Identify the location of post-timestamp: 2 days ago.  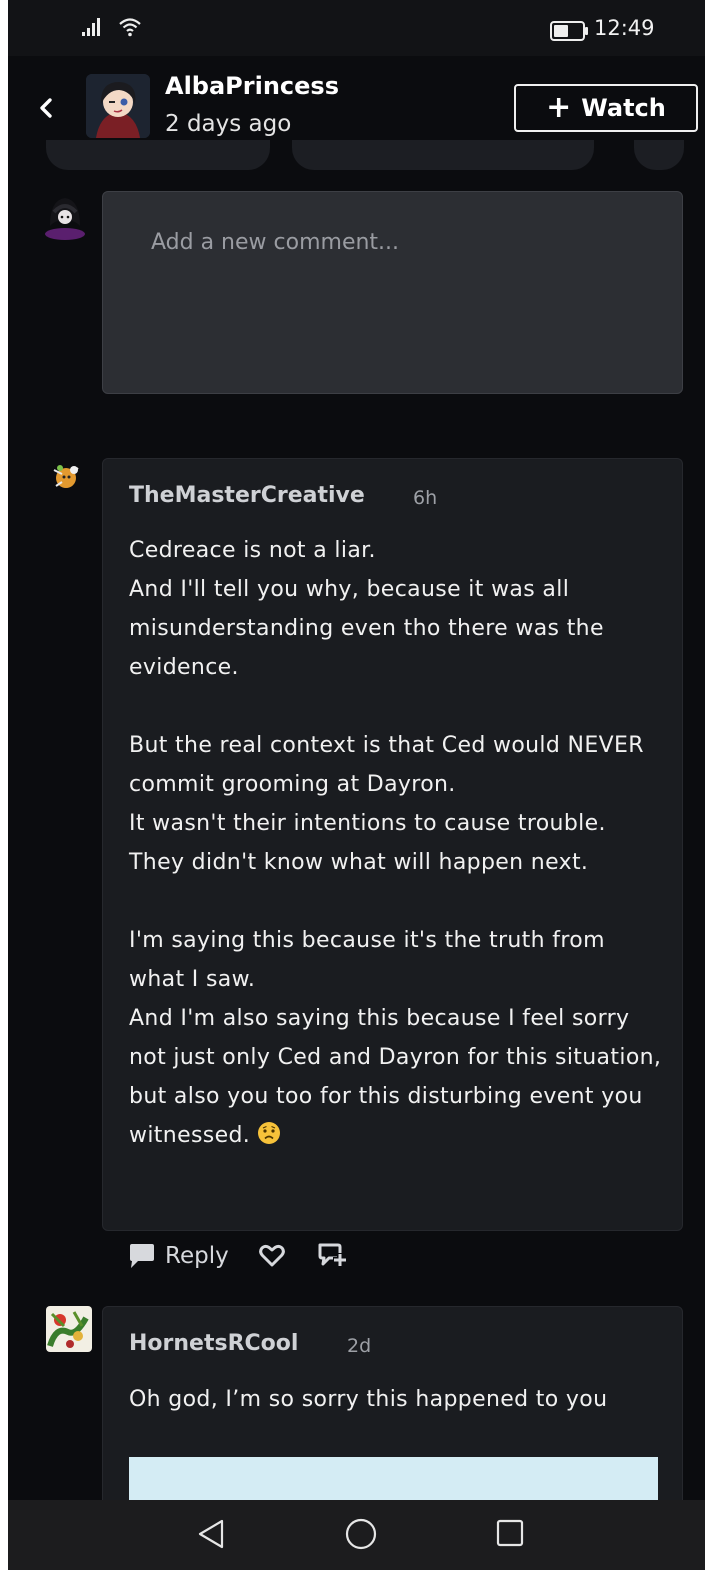
(228, 124).